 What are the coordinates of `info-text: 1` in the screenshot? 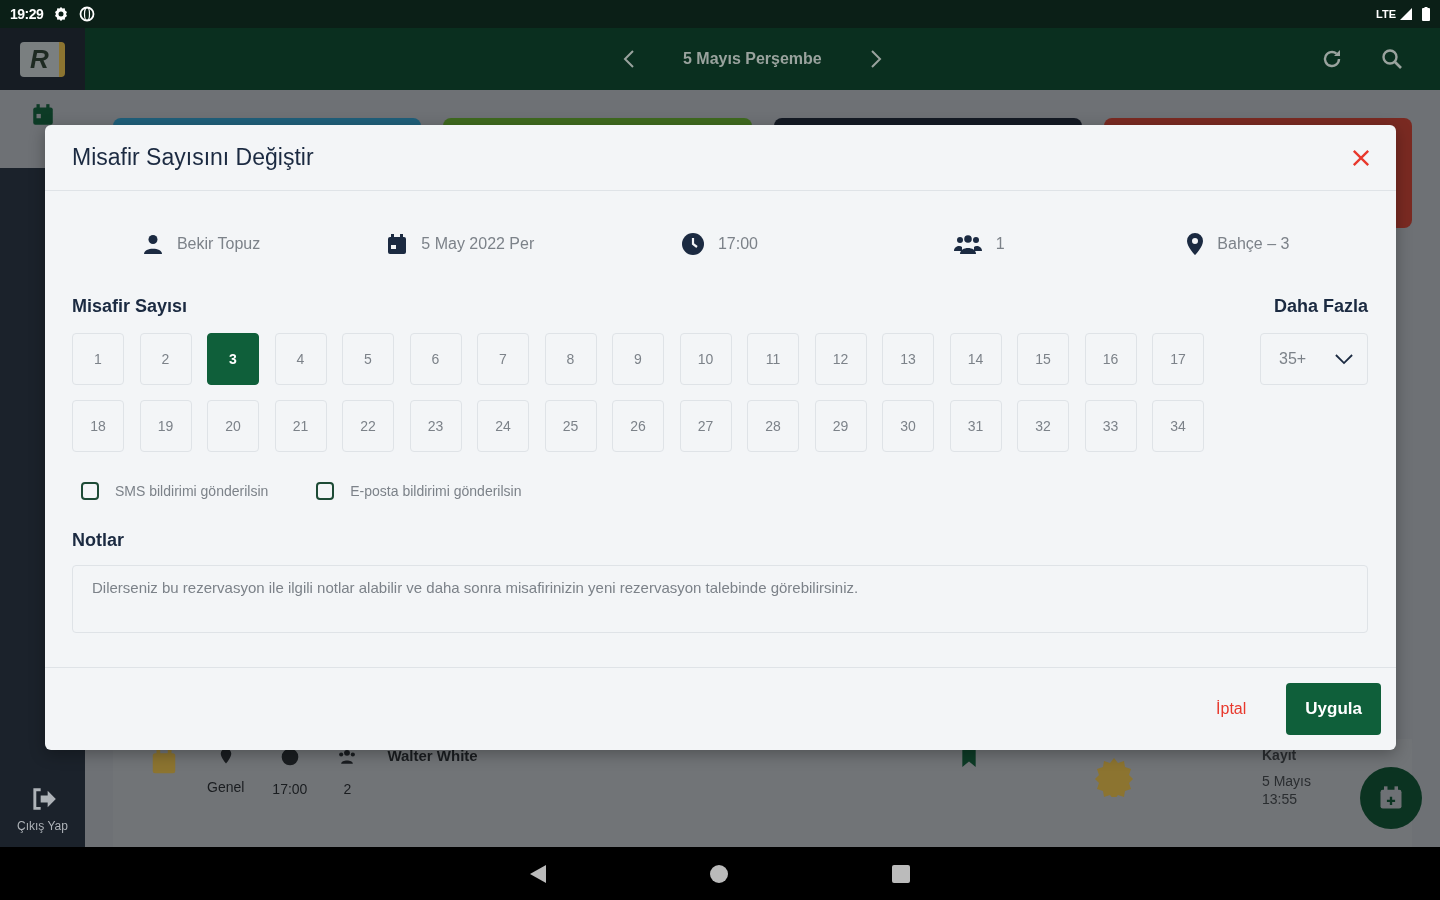 It's located at (1000, 243).